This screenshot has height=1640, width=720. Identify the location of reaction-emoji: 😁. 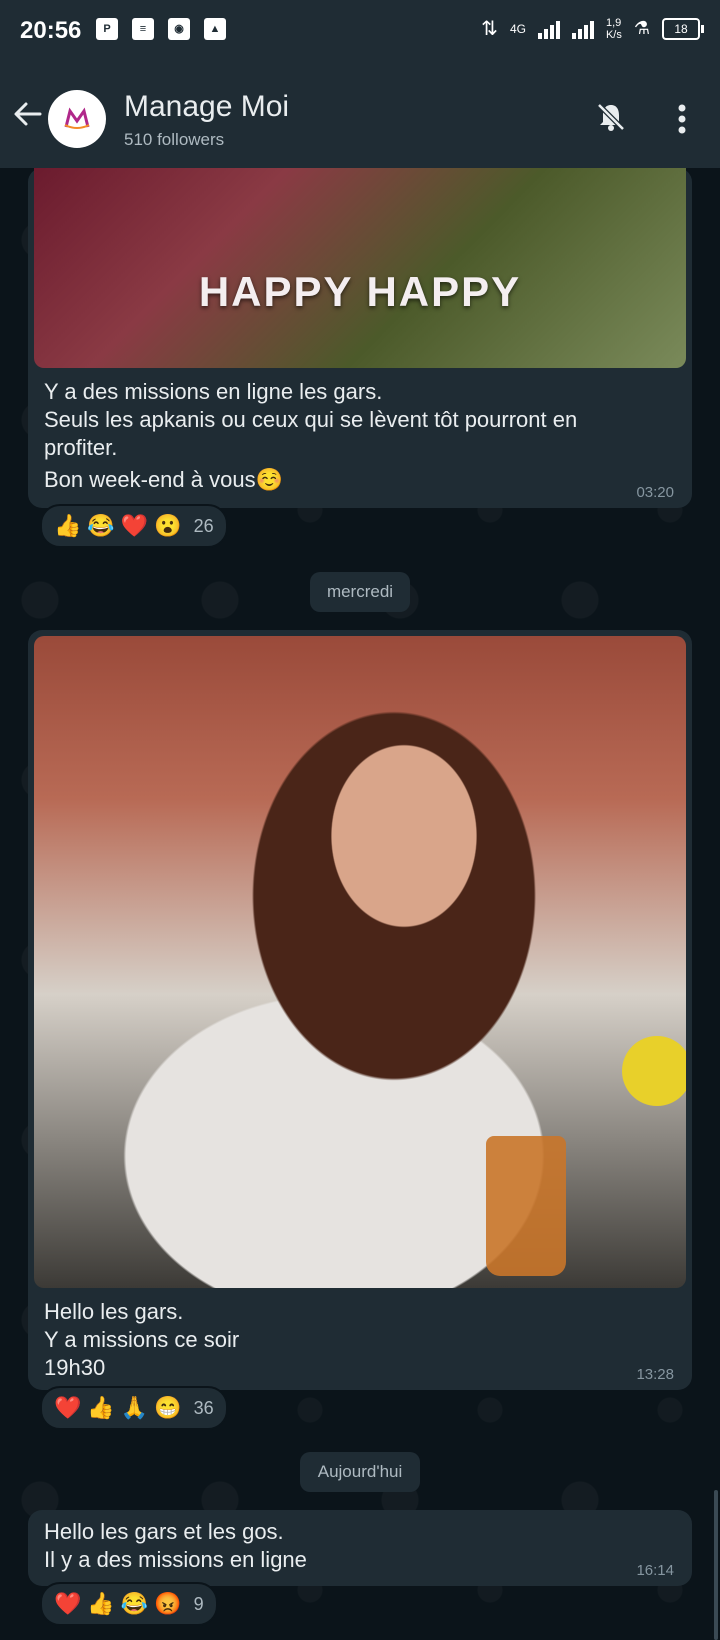
(168, 1407).